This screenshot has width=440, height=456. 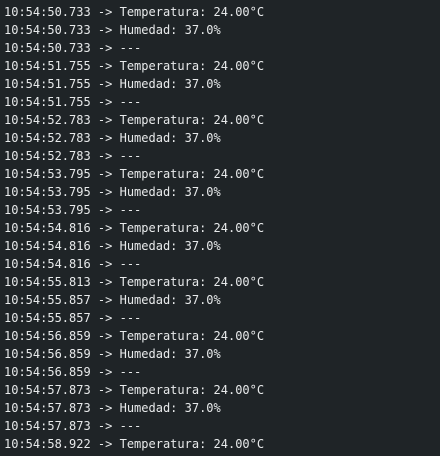 What do you see at coordinates (134, 120) in the screenshot?
I see `log-line: 10:54:52.783 -> Temperatura: 24.00°C` at bounding box center [134, 120].